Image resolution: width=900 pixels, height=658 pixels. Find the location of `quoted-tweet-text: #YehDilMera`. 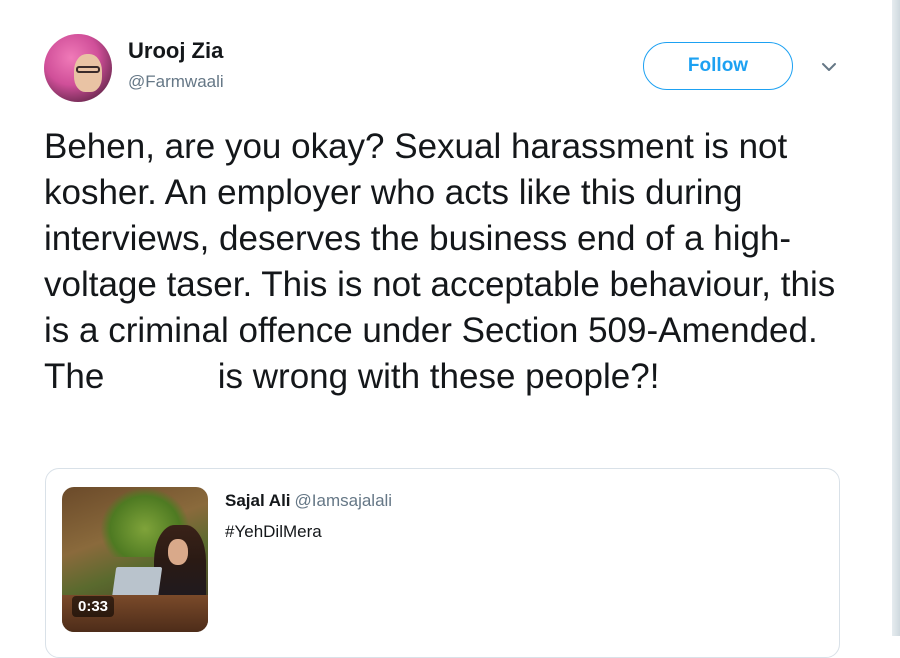

quoted-tweet-text: #YehDilMera is located at coordinates (273, 532).